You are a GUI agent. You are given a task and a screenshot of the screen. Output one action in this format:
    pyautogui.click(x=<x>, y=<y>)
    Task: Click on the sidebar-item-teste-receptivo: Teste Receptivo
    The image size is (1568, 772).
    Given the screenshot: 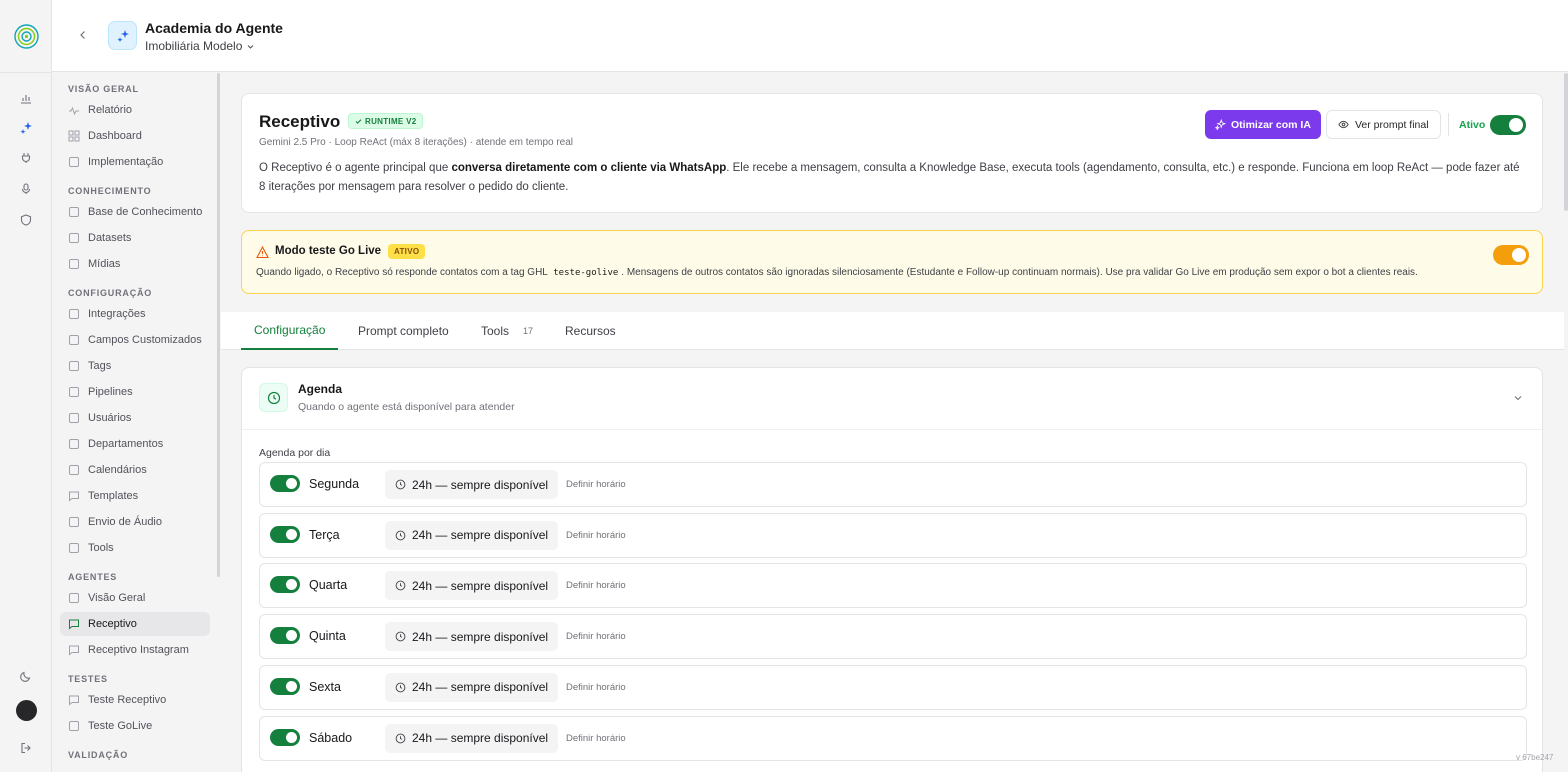 What is the action you would take?
    pyautogui.click(x=135, y=700)
    